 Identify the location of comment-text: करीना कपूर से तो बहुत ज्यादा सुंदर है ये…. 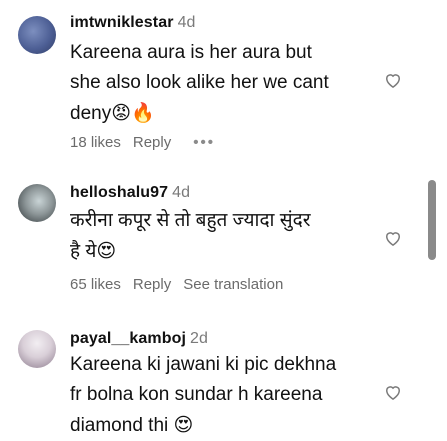
(220, 236).